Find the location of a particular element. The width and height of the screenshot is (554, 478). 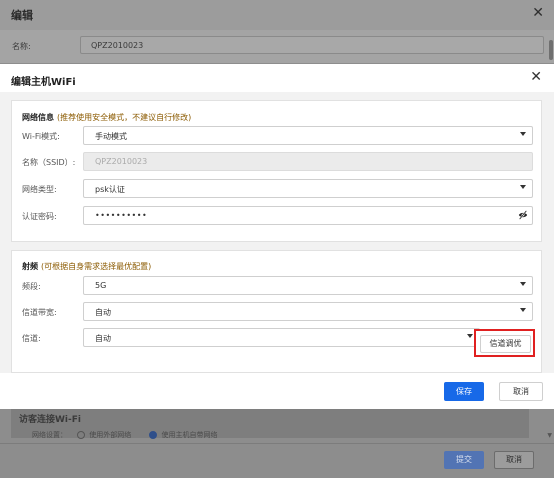

network-info-hint: (推荐使用安全模式，不建议自行修改) is located at coordinates (124, 117).